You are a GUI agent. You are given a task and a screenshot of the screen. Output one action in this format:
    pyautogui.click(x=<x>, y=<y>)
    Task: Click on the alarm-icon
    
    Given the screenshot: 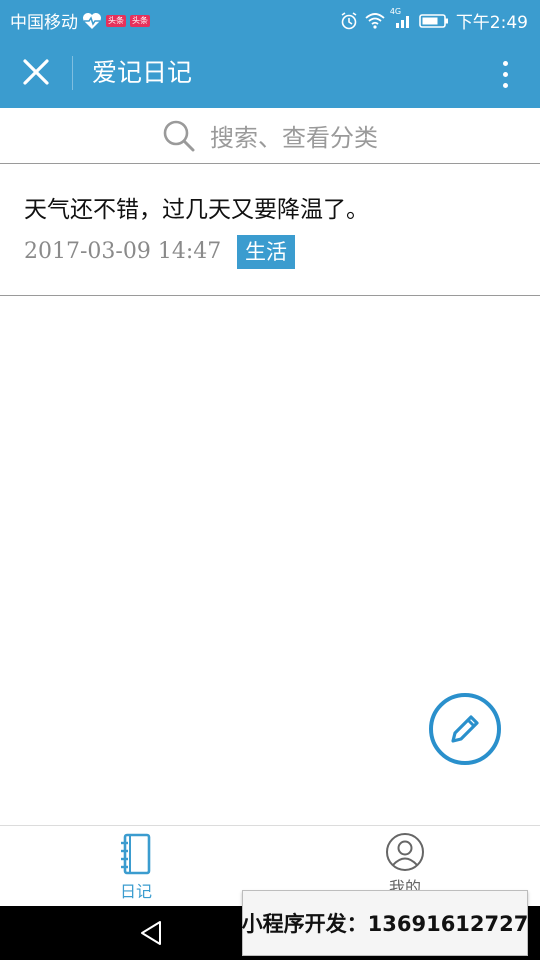 What is the action you would take?
    pyautogui.click(x=349, y=20)
    